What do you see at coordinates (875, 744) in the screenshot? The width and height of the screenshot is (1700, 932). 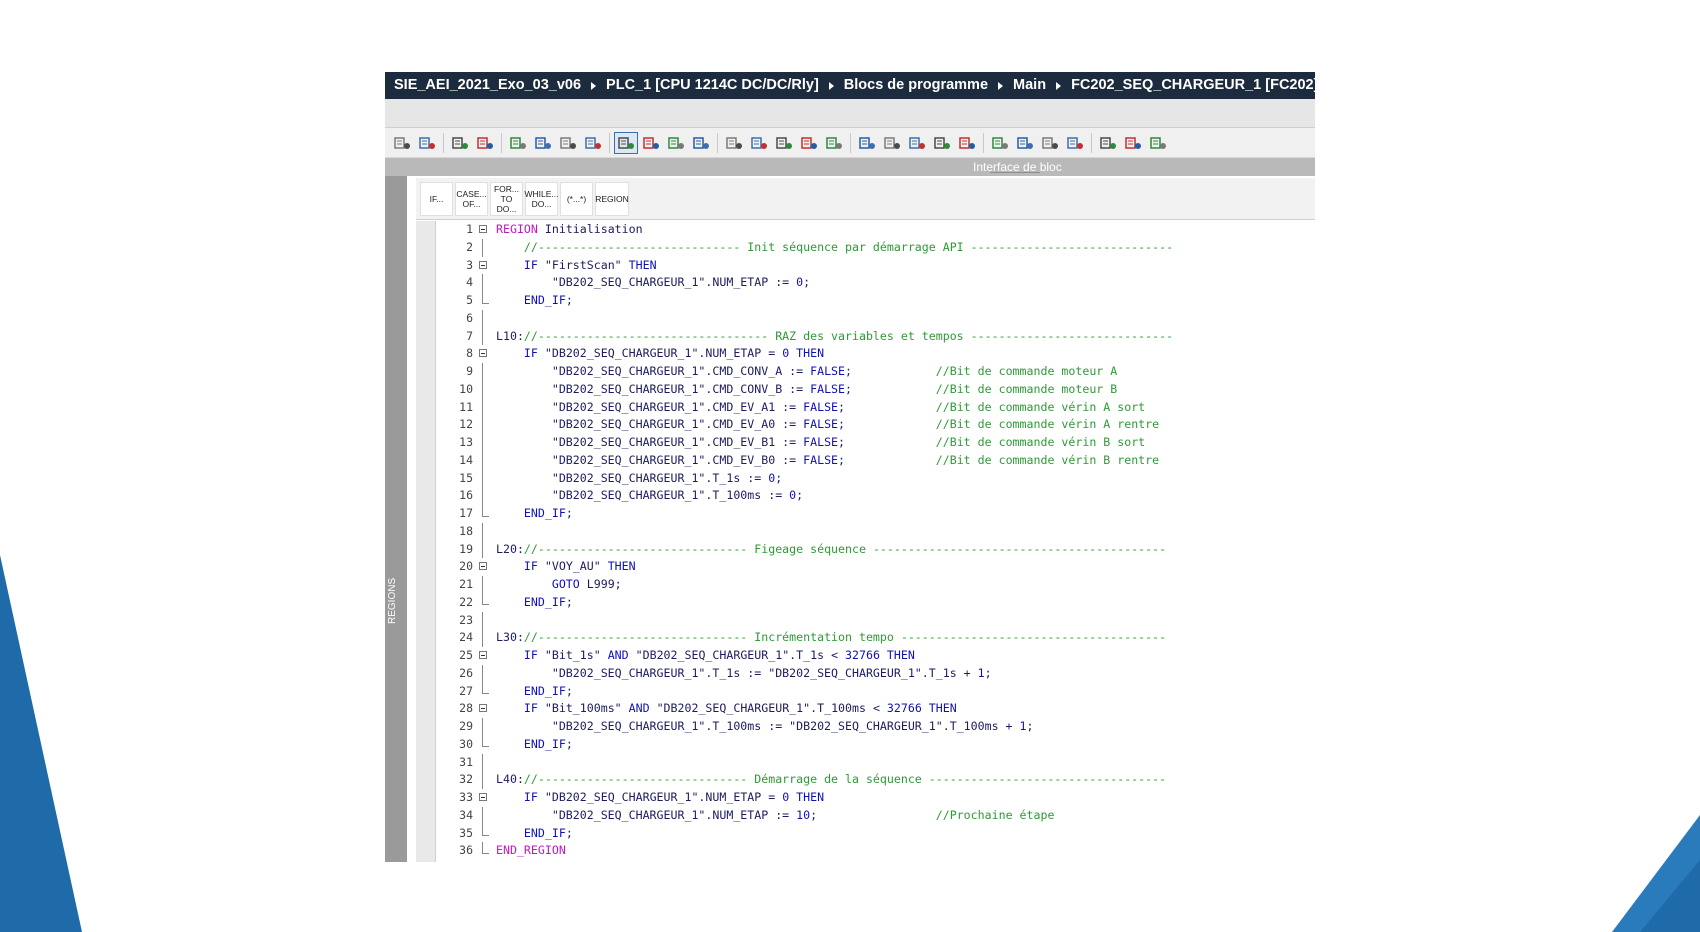 I see `code-line: 30 END_IF;` at bounding box center [875, 744].